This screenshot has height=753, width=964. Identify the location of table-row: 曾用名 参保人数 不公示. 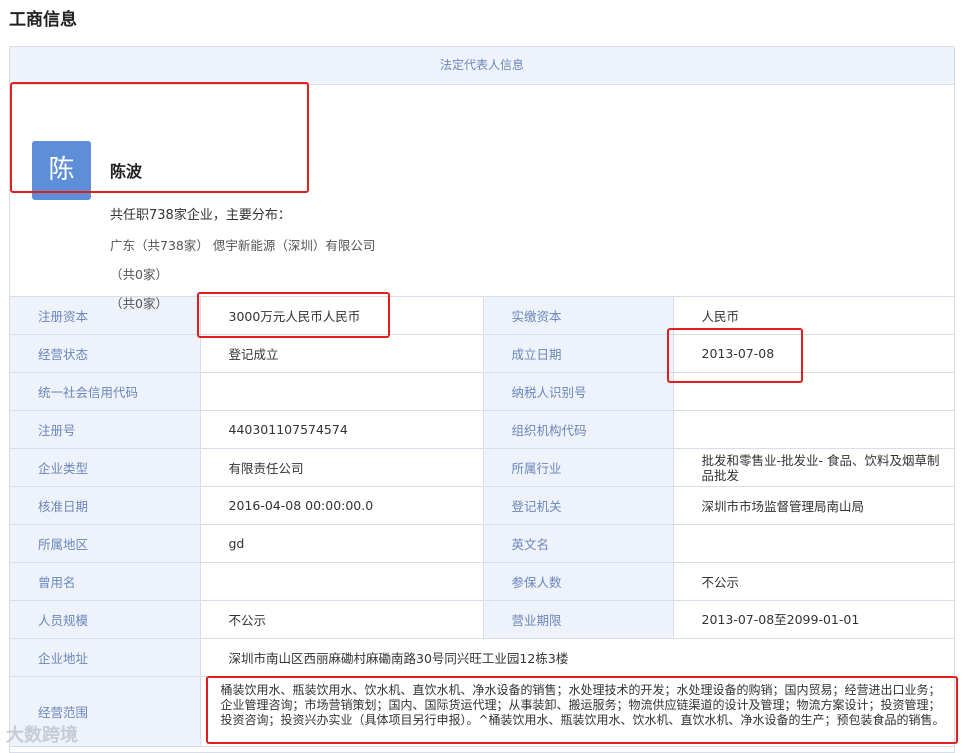
(482, 581).